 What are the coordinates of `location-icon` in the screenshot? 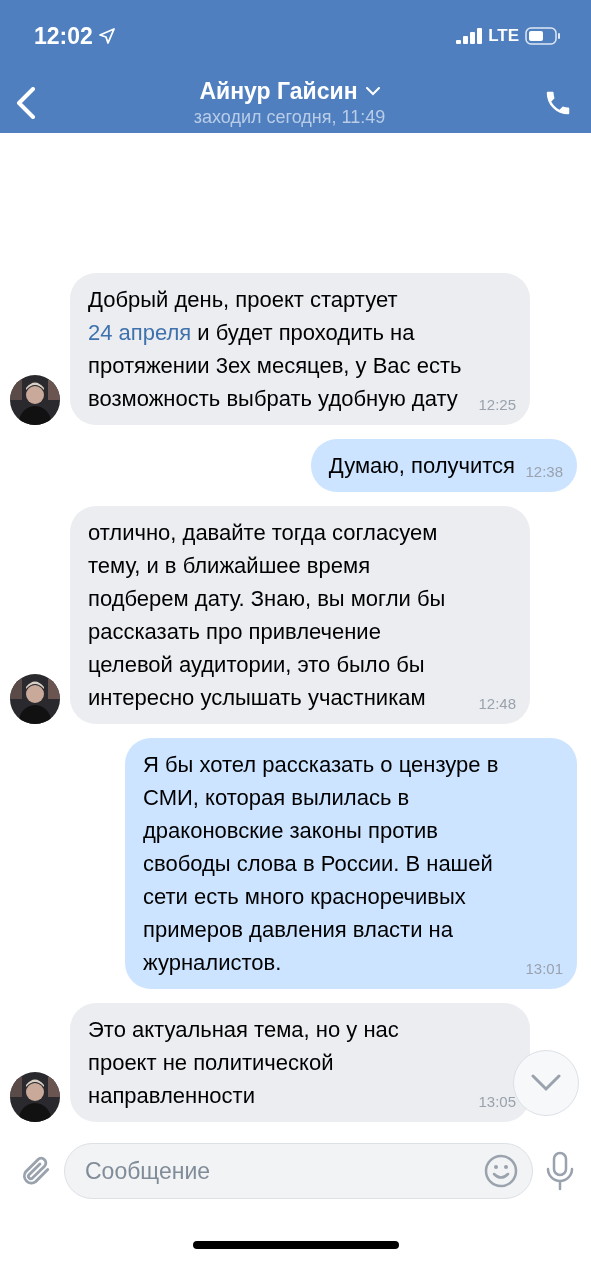 It's located at (106, 36).